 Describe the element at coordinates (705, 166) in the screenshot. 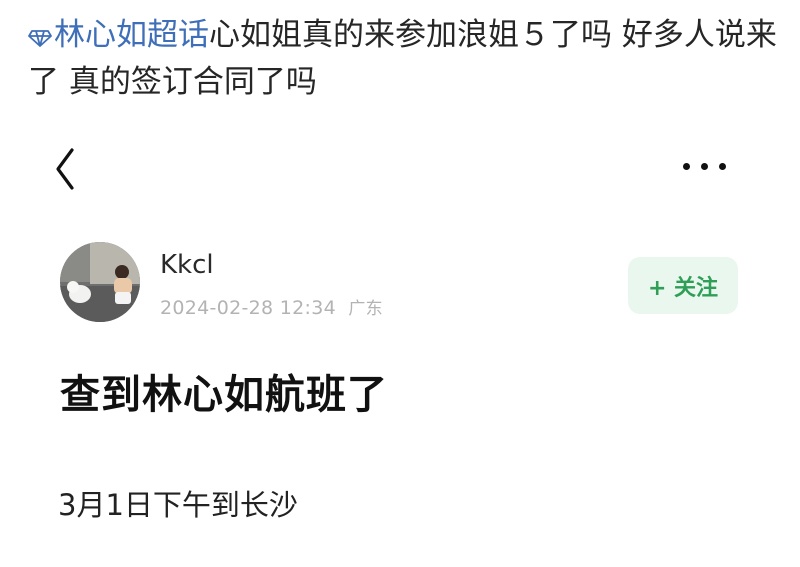

I see `more-dots-icon` at that location.